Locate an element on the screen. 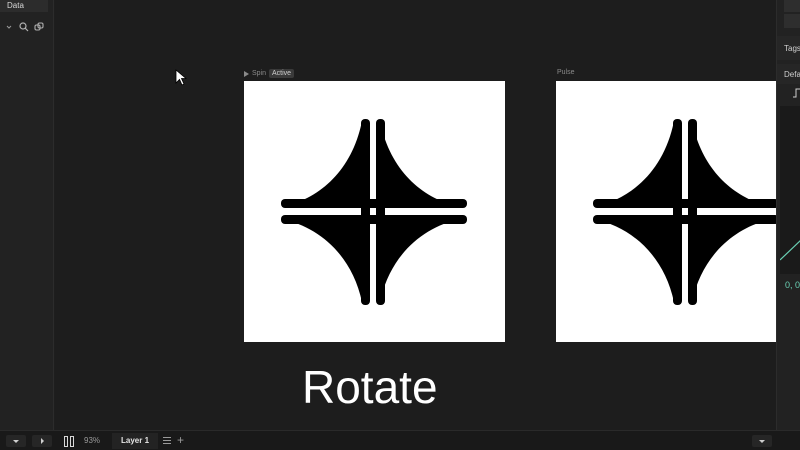 This screenshot has height=450, width=800. collapse-button is located at coordinates (16, 441).